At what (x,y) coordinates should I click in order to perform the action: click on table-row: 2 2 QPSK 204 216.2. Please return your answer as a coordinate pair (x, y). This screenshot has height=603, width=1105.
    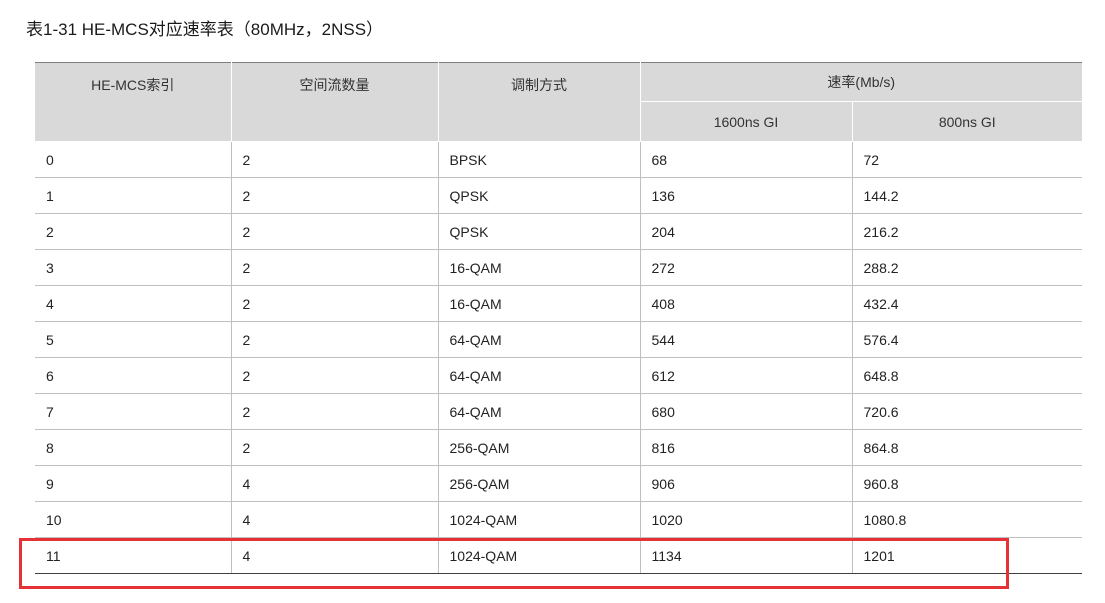
    Looking at the image, I should click on (559, 231).